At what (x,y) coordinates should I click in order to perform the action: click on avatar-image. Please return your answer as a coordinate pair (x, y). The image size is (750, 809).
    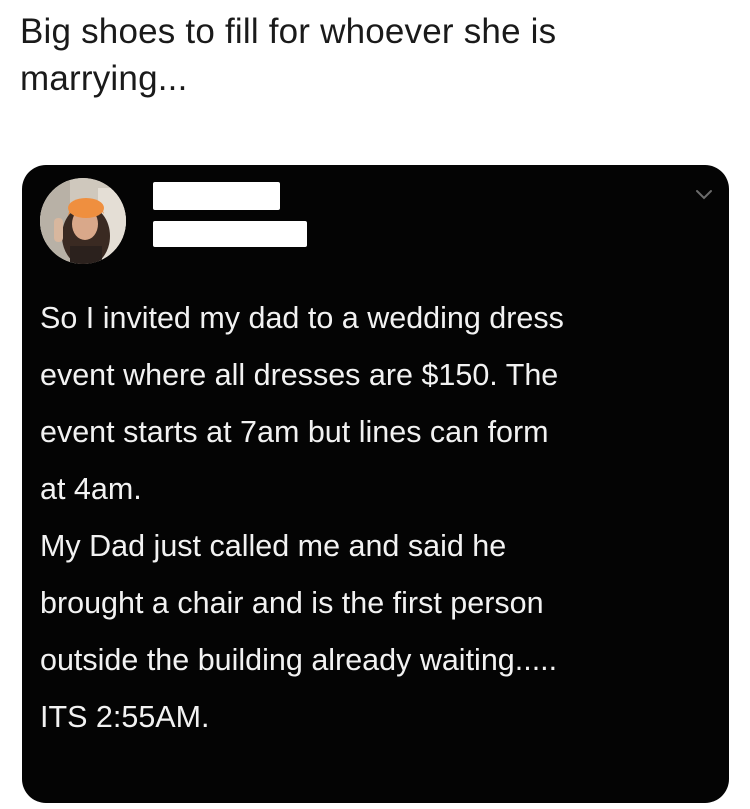
    Looking at the image, I should click on (83, 221).